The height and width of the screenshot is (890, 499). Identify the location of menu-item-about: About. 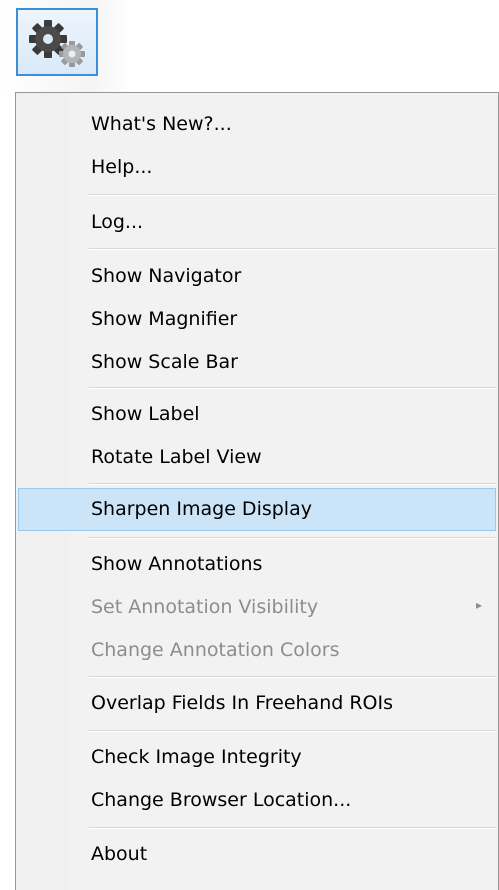
(257, 854).